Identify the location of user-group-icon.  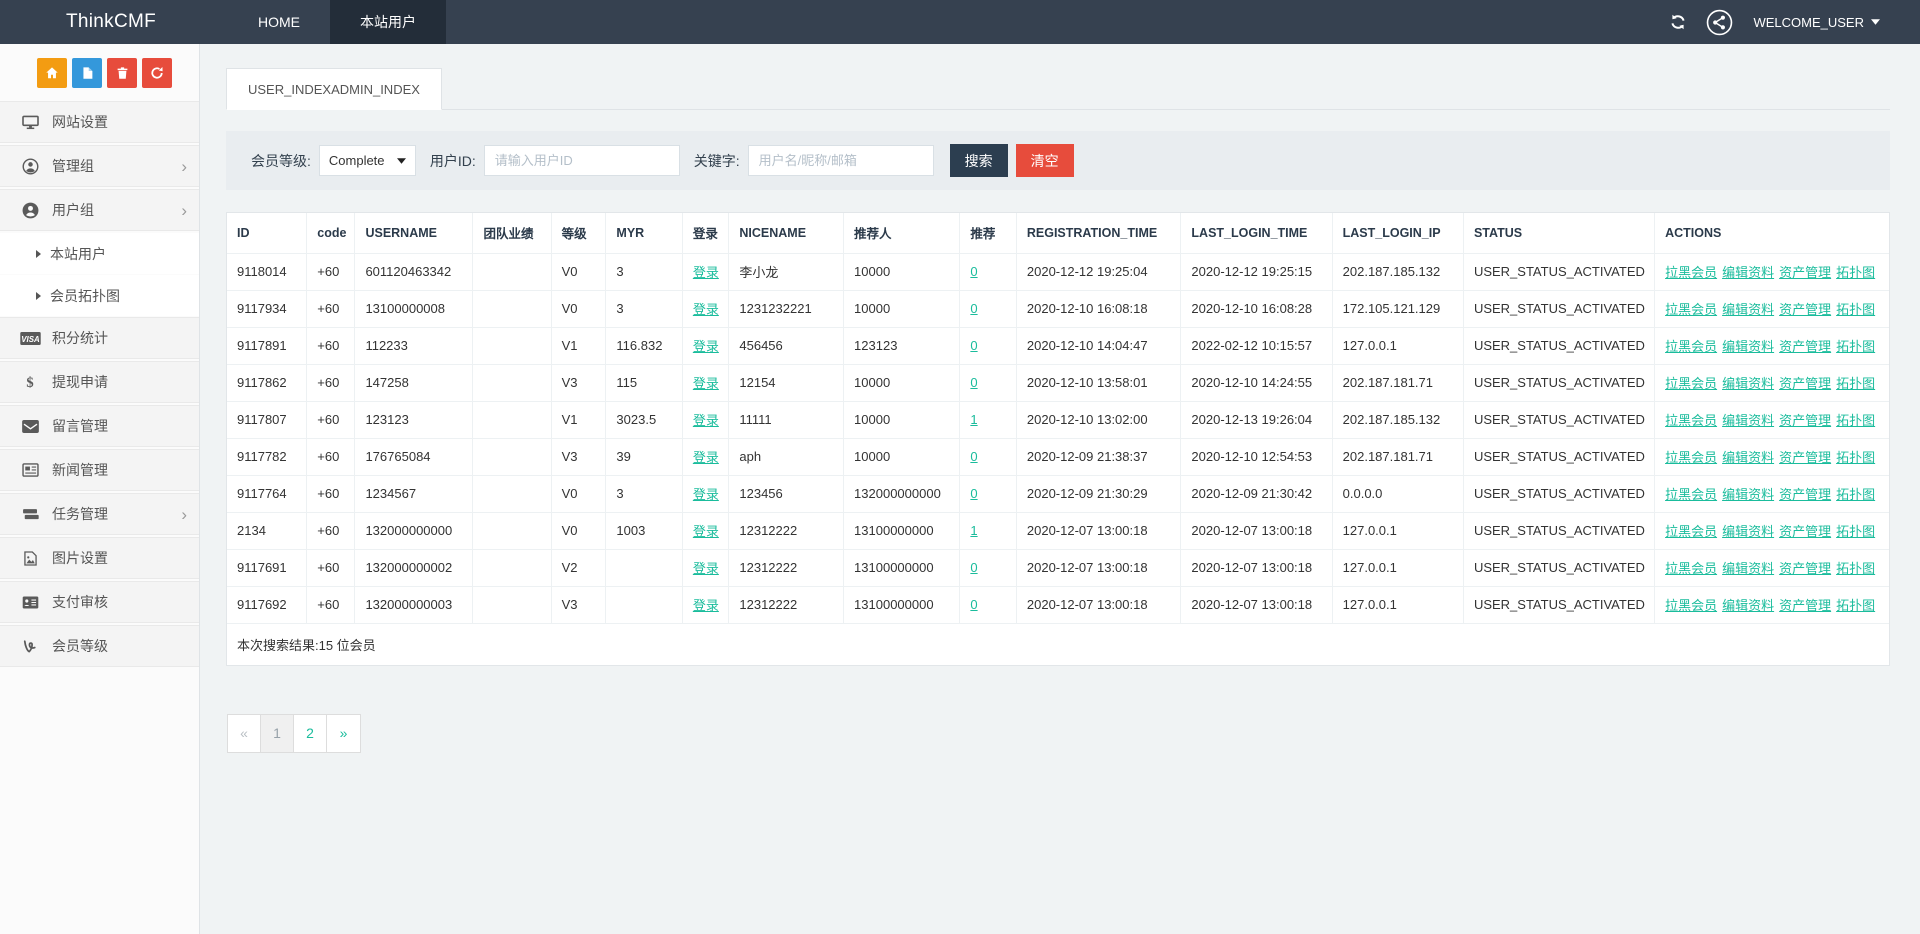
(30, 210).